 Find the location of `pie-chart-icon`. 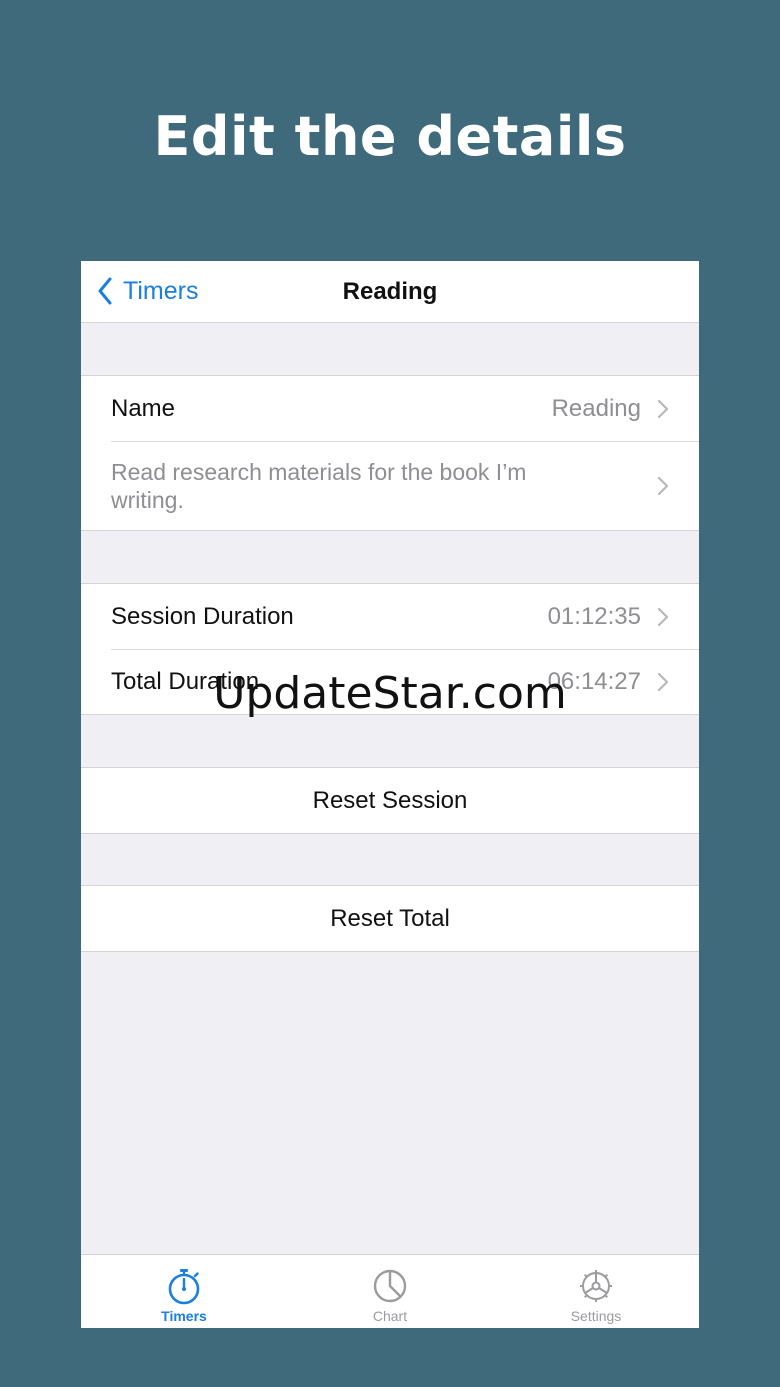

pie-chart-icon is located at coordinates (390, 1286).